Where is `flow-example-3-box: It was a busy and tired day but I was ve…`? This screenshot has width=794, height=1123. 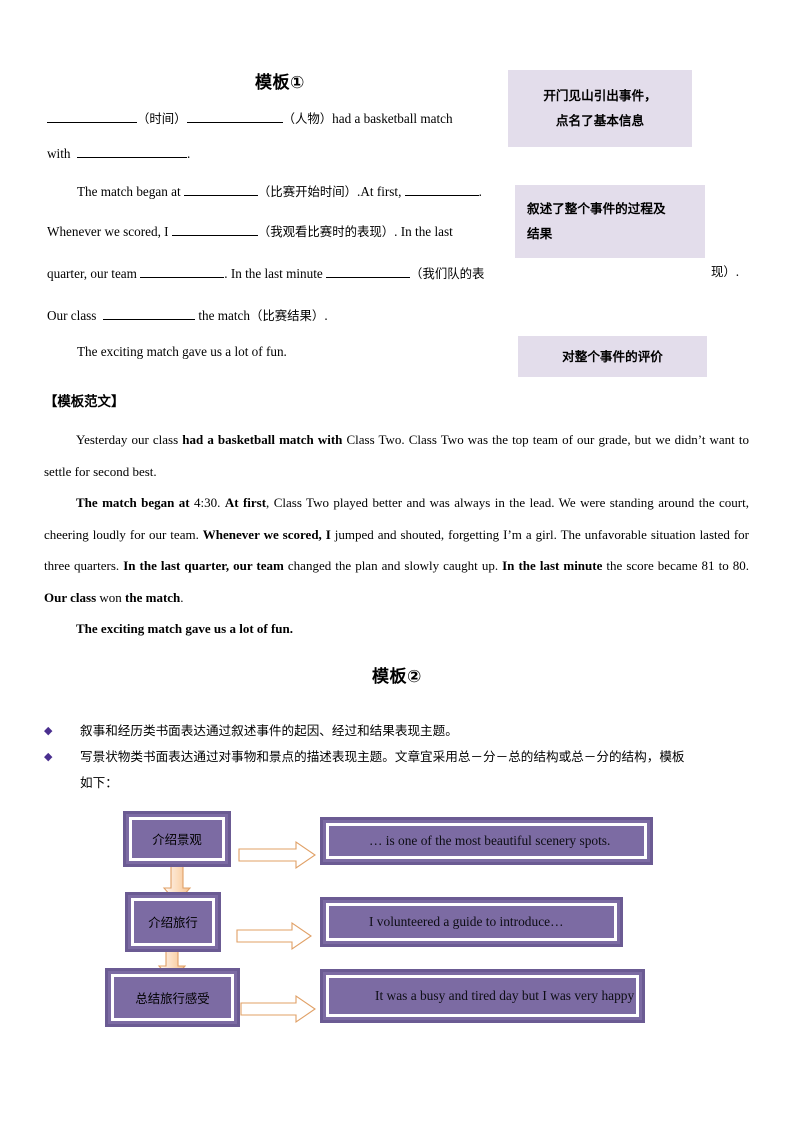 flow-example-3-box: It was a busy and tired day but I was ve… is located at coordinates (482, 996).